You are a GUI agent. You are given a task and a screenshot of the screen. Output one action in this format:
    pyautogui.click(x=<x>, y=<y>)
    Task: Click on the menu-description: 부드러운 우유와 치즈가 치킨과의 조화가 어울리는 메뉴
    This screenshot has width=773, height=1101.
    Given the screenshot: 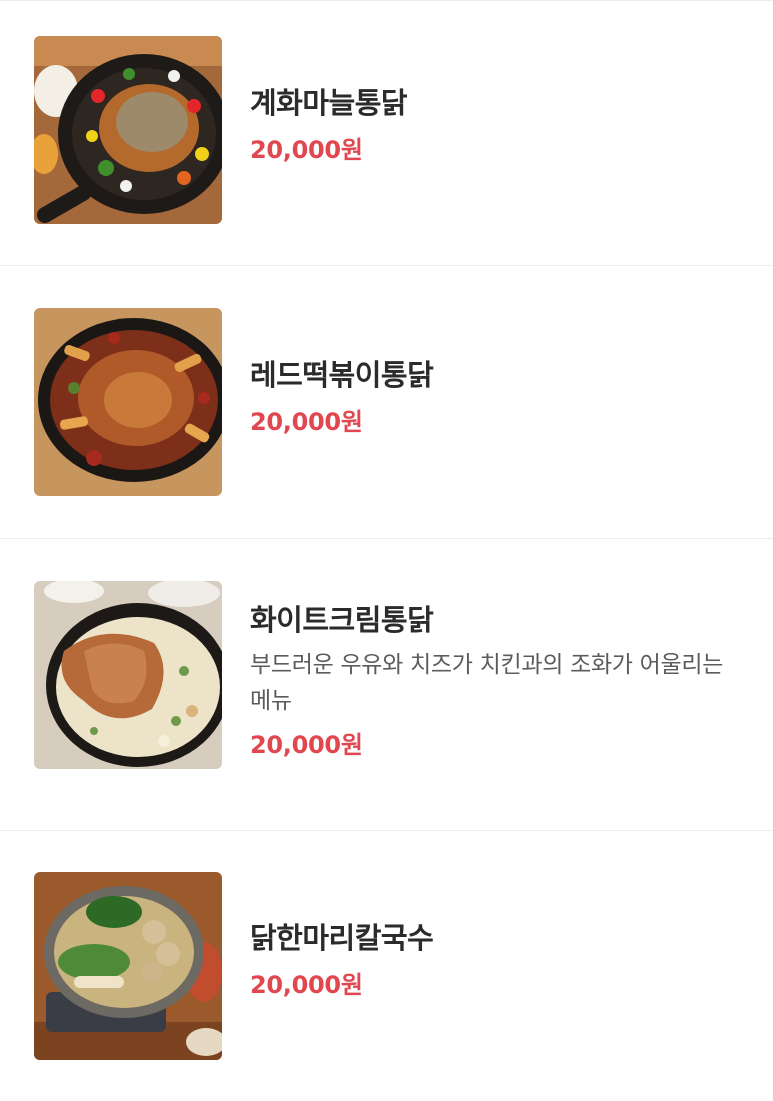 What is the action you would take?
    pyautogui.click(x=487, y=683)
    